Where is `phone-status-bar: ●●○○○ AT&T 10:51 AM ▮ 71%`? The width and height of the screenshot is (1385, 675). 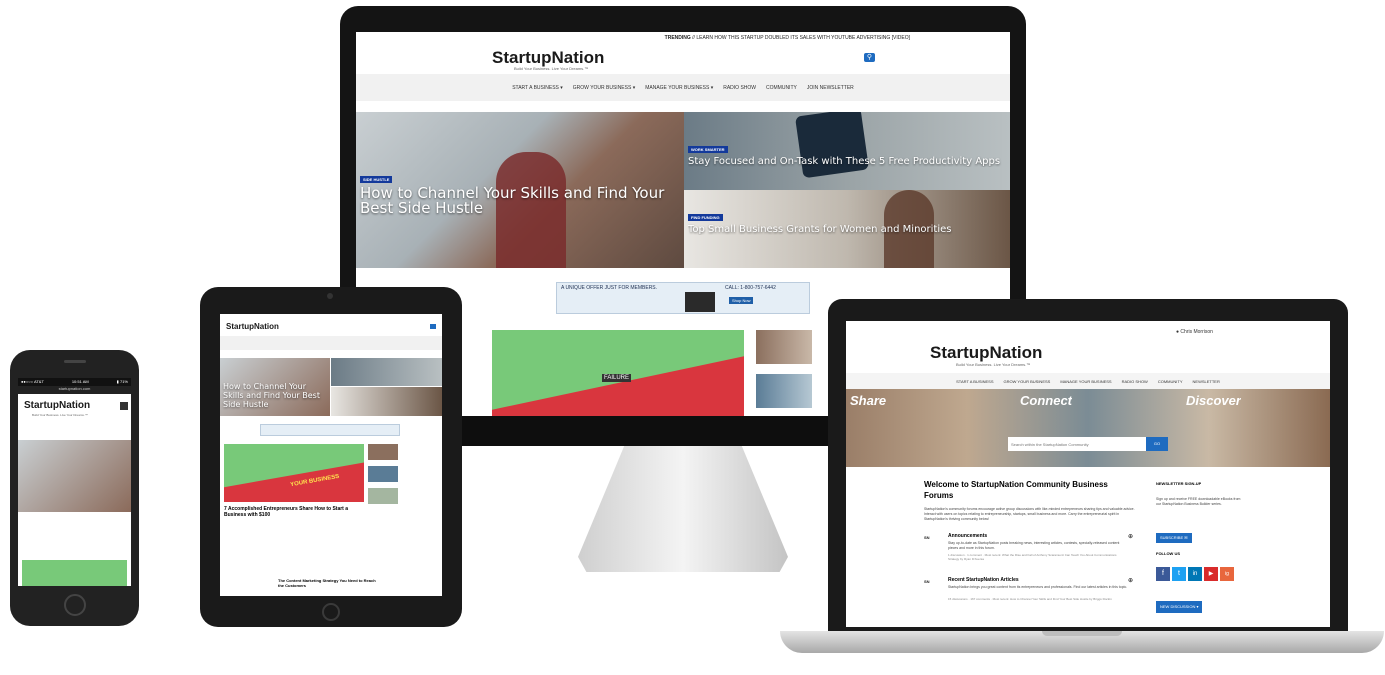
phone-status-bar: ●●○○○ AT&T 10:51 AM ▮ 71% is located at coordinates (74, 382).